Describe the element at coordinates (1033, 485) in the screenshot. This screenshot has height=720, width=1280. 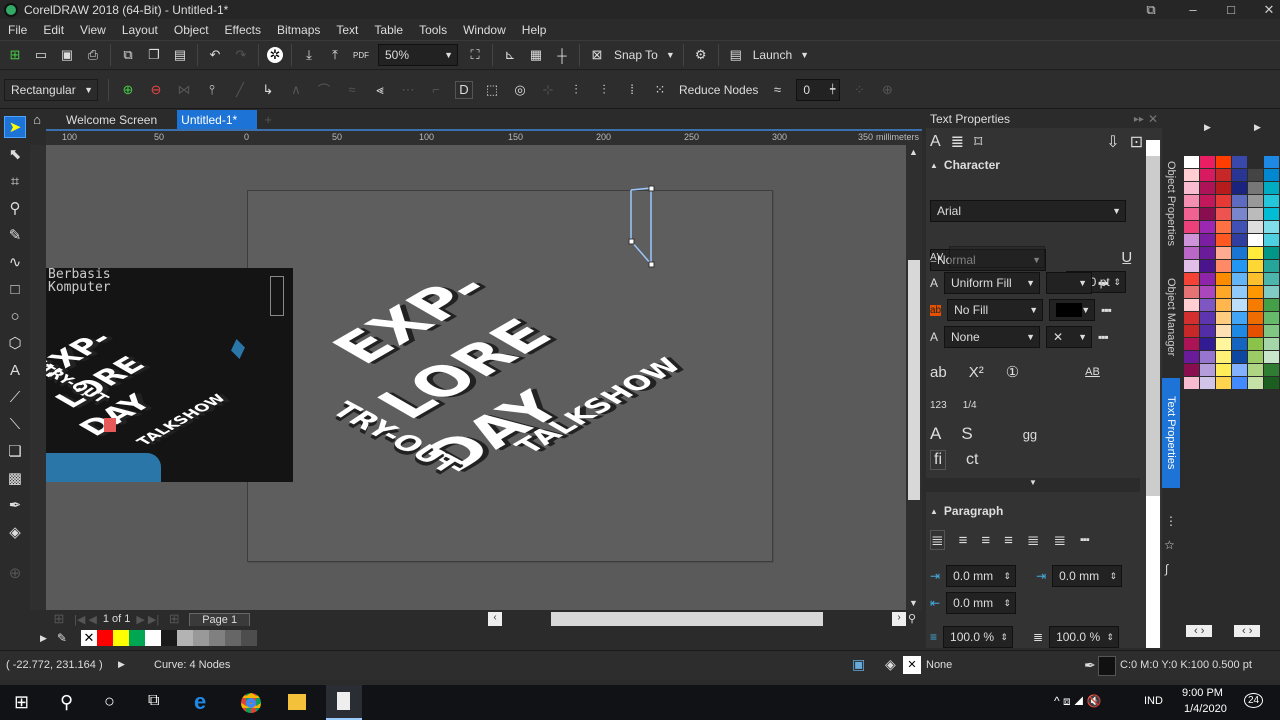
I see `expand-more-icon: ▼` at that location.